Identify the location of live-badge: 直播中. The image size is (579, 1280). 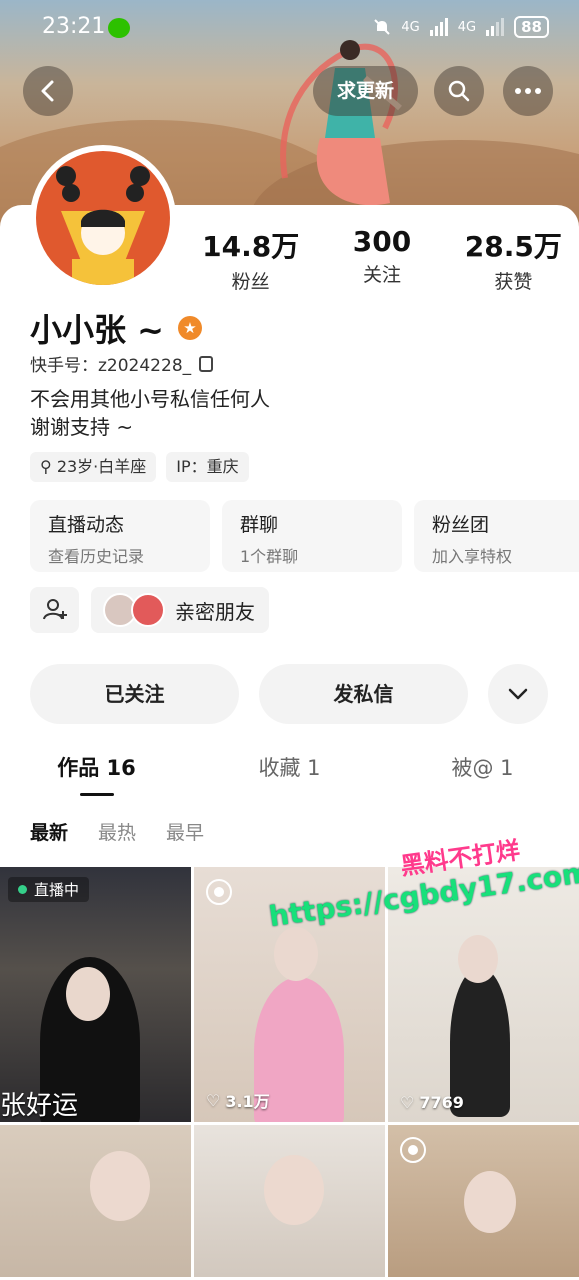
(49, 889).